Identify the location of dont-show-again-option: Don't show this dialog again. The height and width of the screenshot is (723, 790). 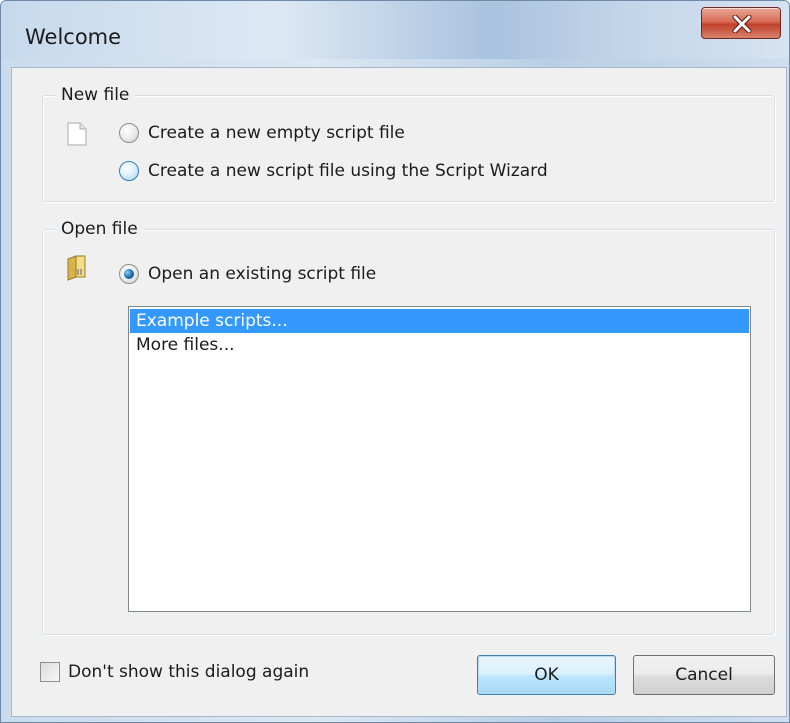
(174, 672).